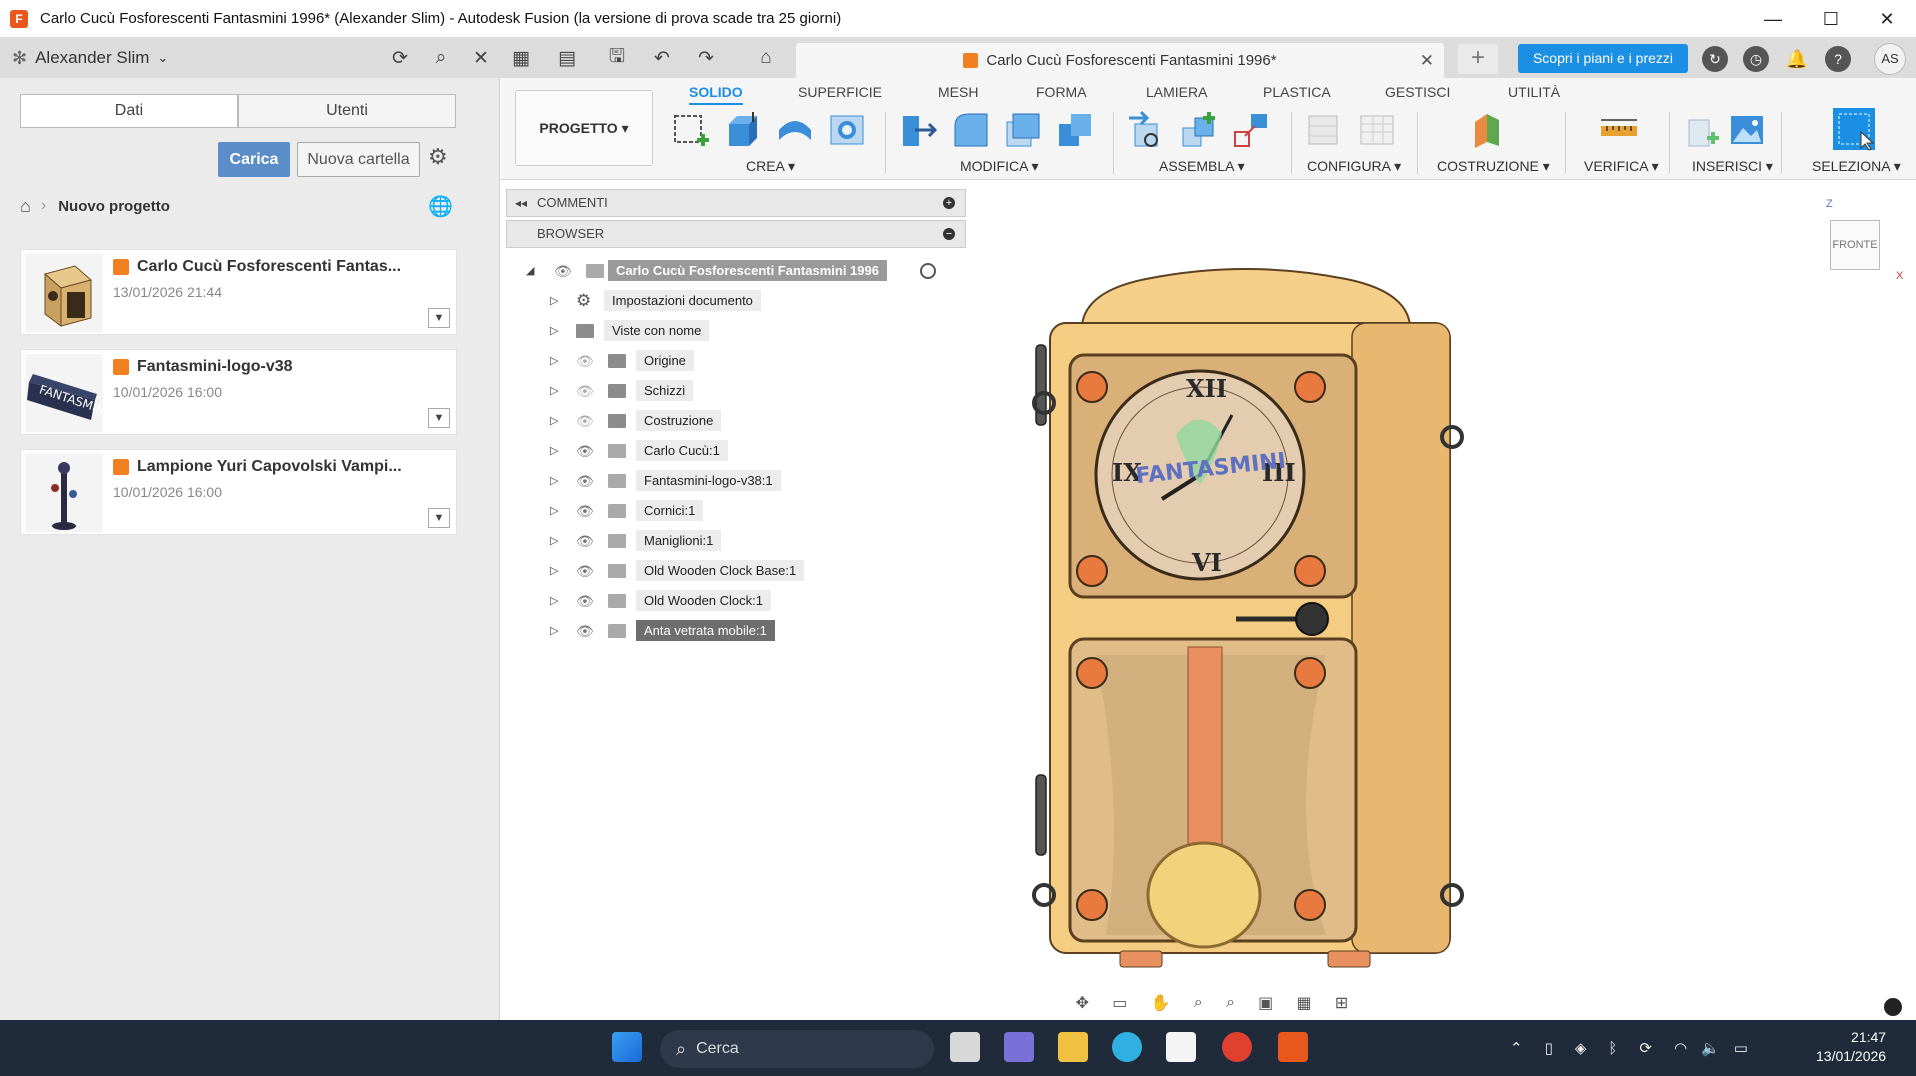 Image resolution: width=1916 pixels, height=1076 pixels. I want to click on tree-item: ▷ 👁 Origine, so click(700, 361).